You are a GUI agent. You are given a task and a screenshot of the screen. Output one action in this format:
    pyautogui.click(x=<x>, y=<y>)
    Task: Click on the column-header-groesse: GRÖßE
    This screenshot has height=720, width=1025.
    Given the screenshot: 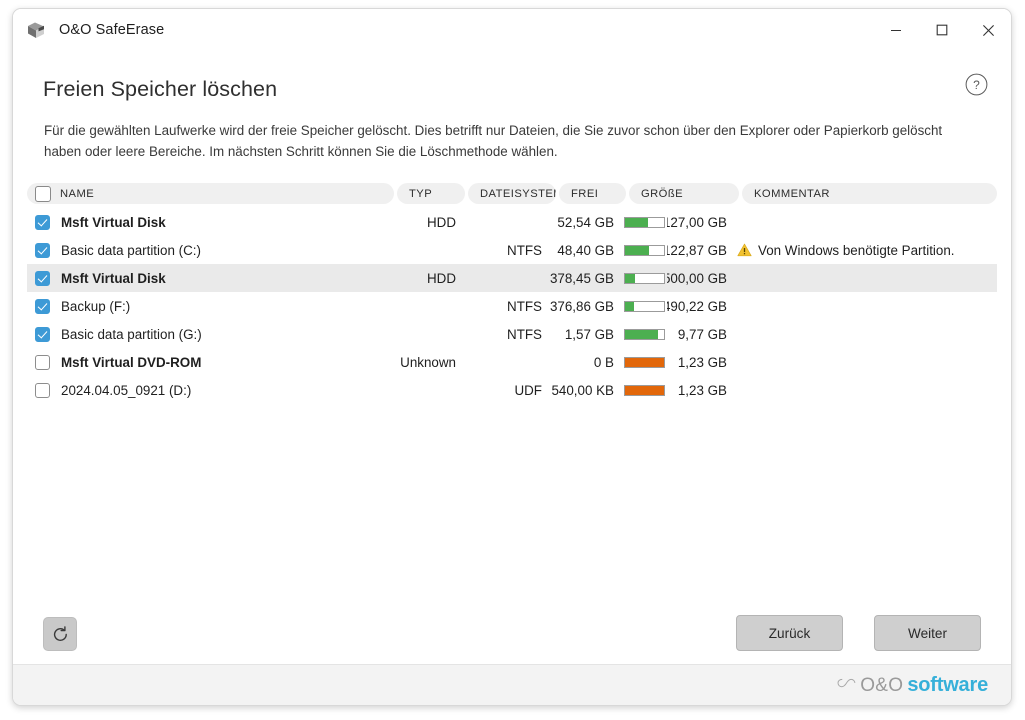 What is the action you would take?
    pyautogui.click(x=684, y=193)
    